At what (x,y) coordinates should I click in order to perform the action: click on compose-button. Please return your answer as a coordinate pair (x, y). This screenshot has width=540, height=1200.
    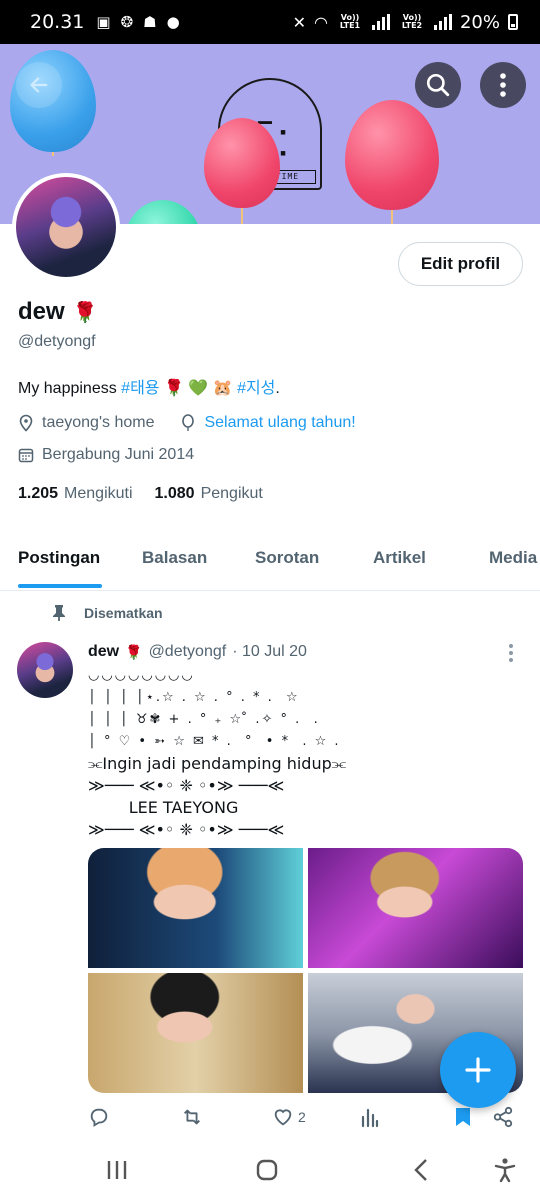
    Looking at the image, I should click on (478, 1070).